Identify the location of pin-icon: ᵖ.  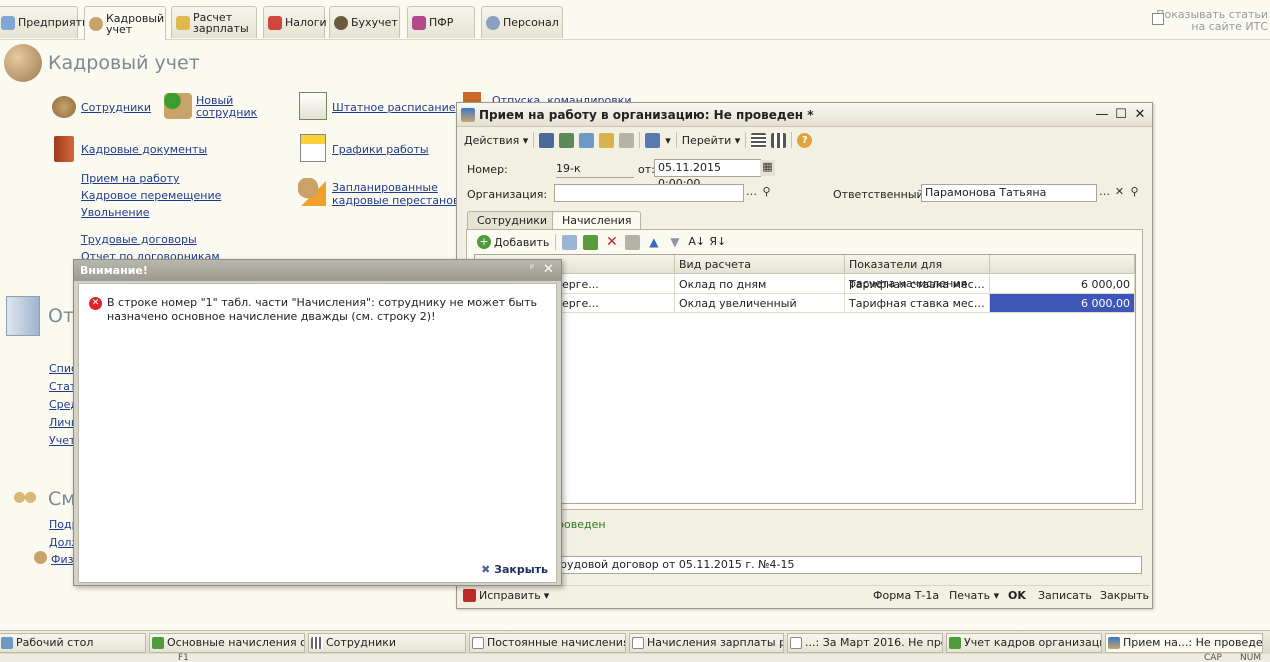
(532, 268).